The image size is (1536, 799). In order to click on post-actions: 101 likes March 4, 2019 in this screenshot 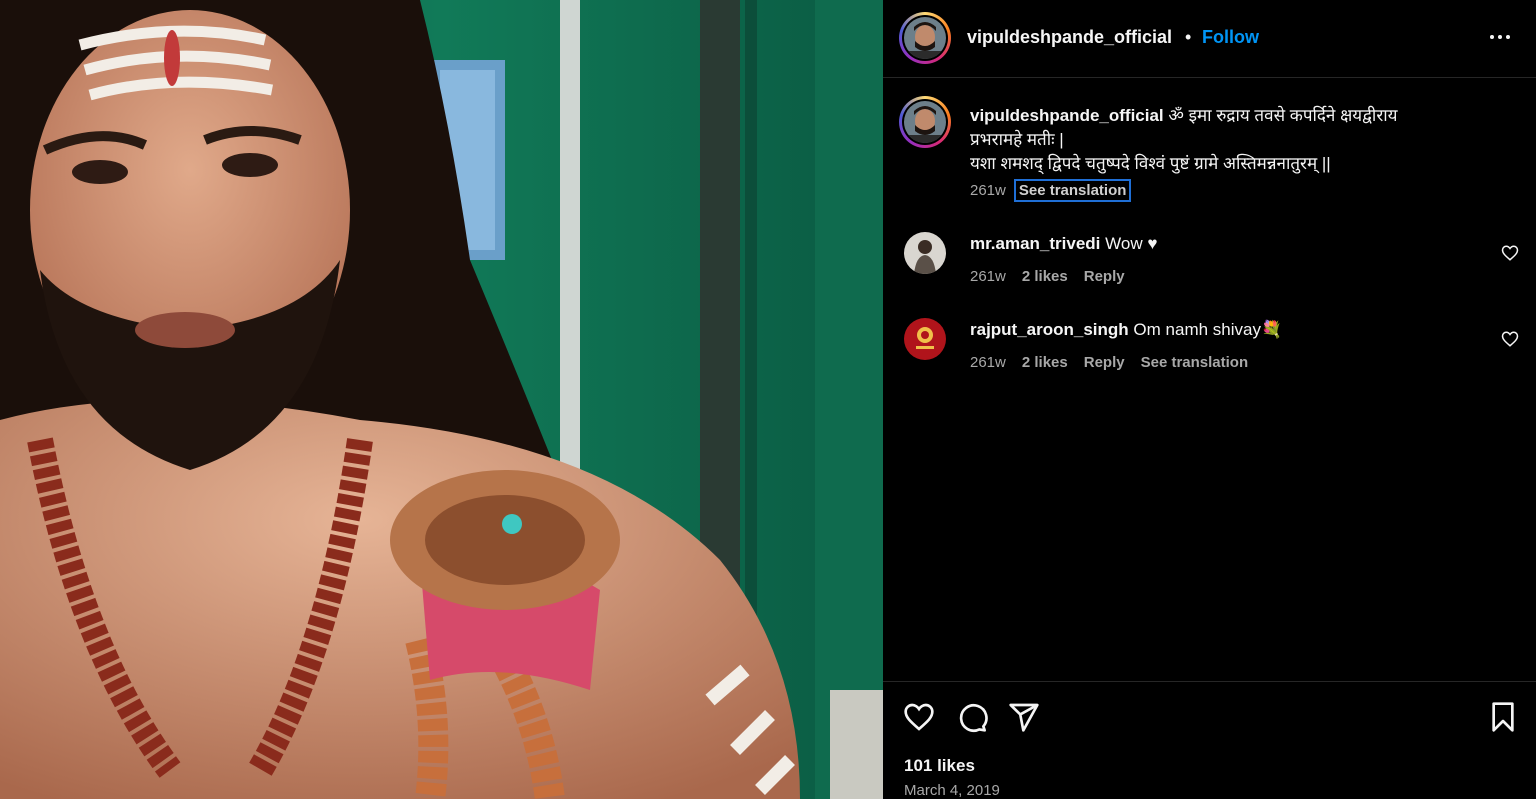, I will do `click(1209, 740)`.